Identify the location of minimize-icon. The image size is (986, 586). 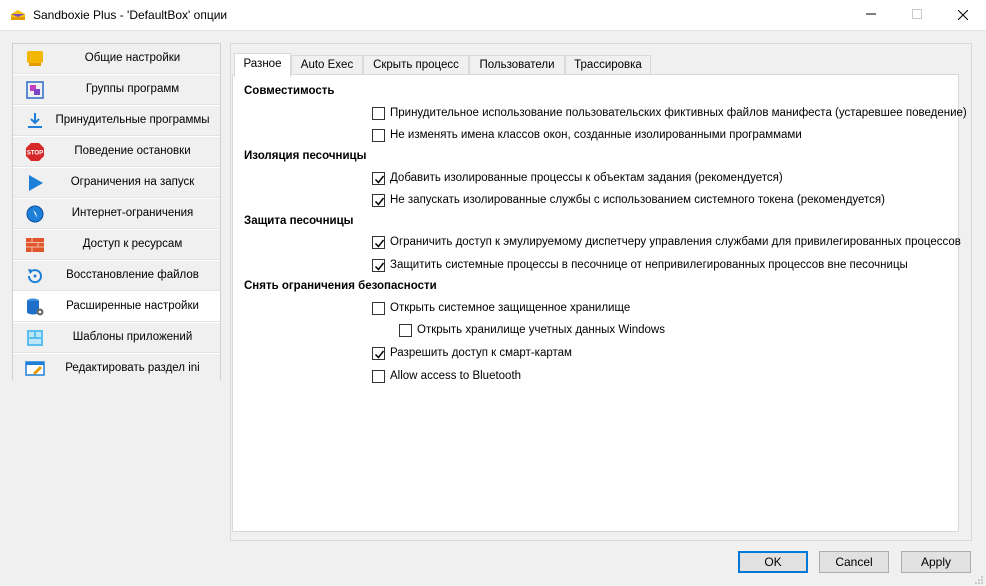
(871, 14).